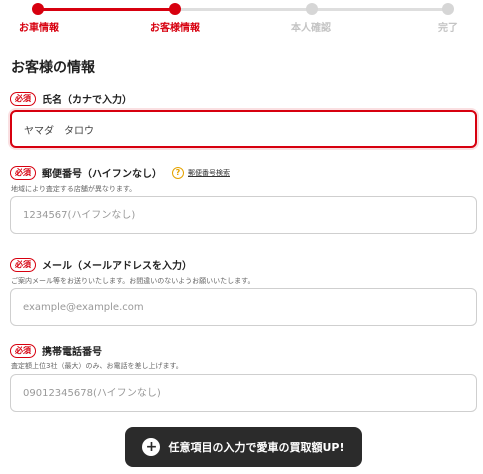  I want to click on step-label-car-info: お車情報, so click(39, 28).